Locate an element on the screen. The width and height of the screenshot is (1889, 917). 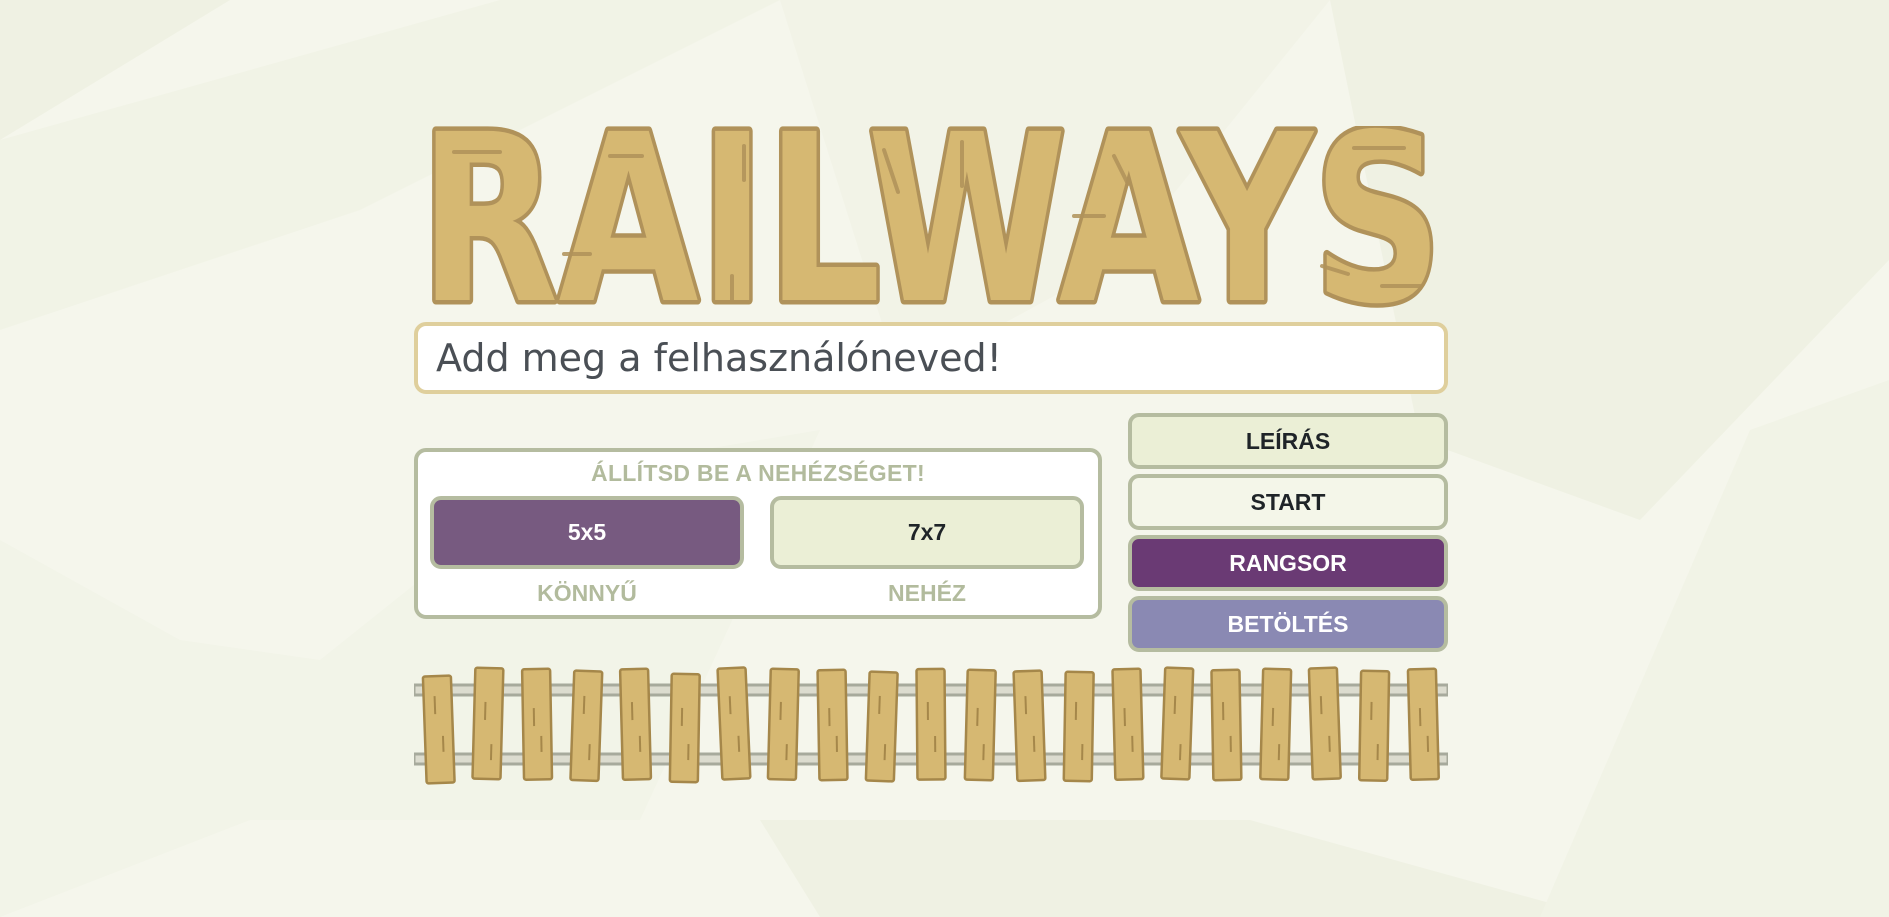
difficulty-easy-label: KÖNNYŰ is located at coordinates (587, 593).